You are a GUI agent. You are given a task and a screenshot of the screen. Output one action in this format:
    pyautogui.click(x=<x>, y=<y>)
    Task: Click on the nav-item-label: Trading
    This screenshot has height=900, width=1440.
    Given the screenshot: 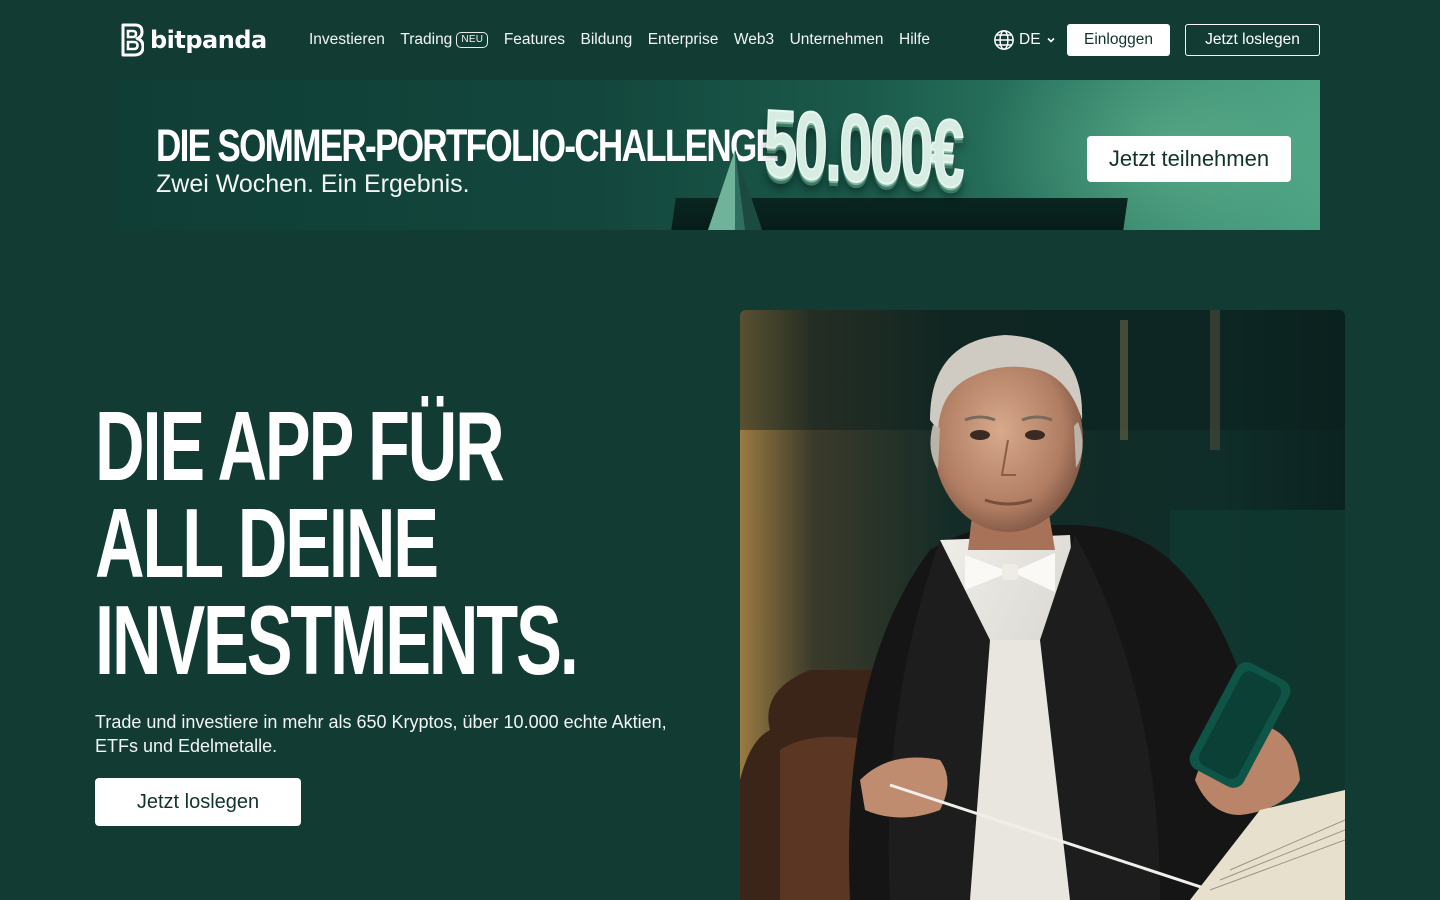 What is the action you would take?
    pyautogui.click(x=426, y=39)
    